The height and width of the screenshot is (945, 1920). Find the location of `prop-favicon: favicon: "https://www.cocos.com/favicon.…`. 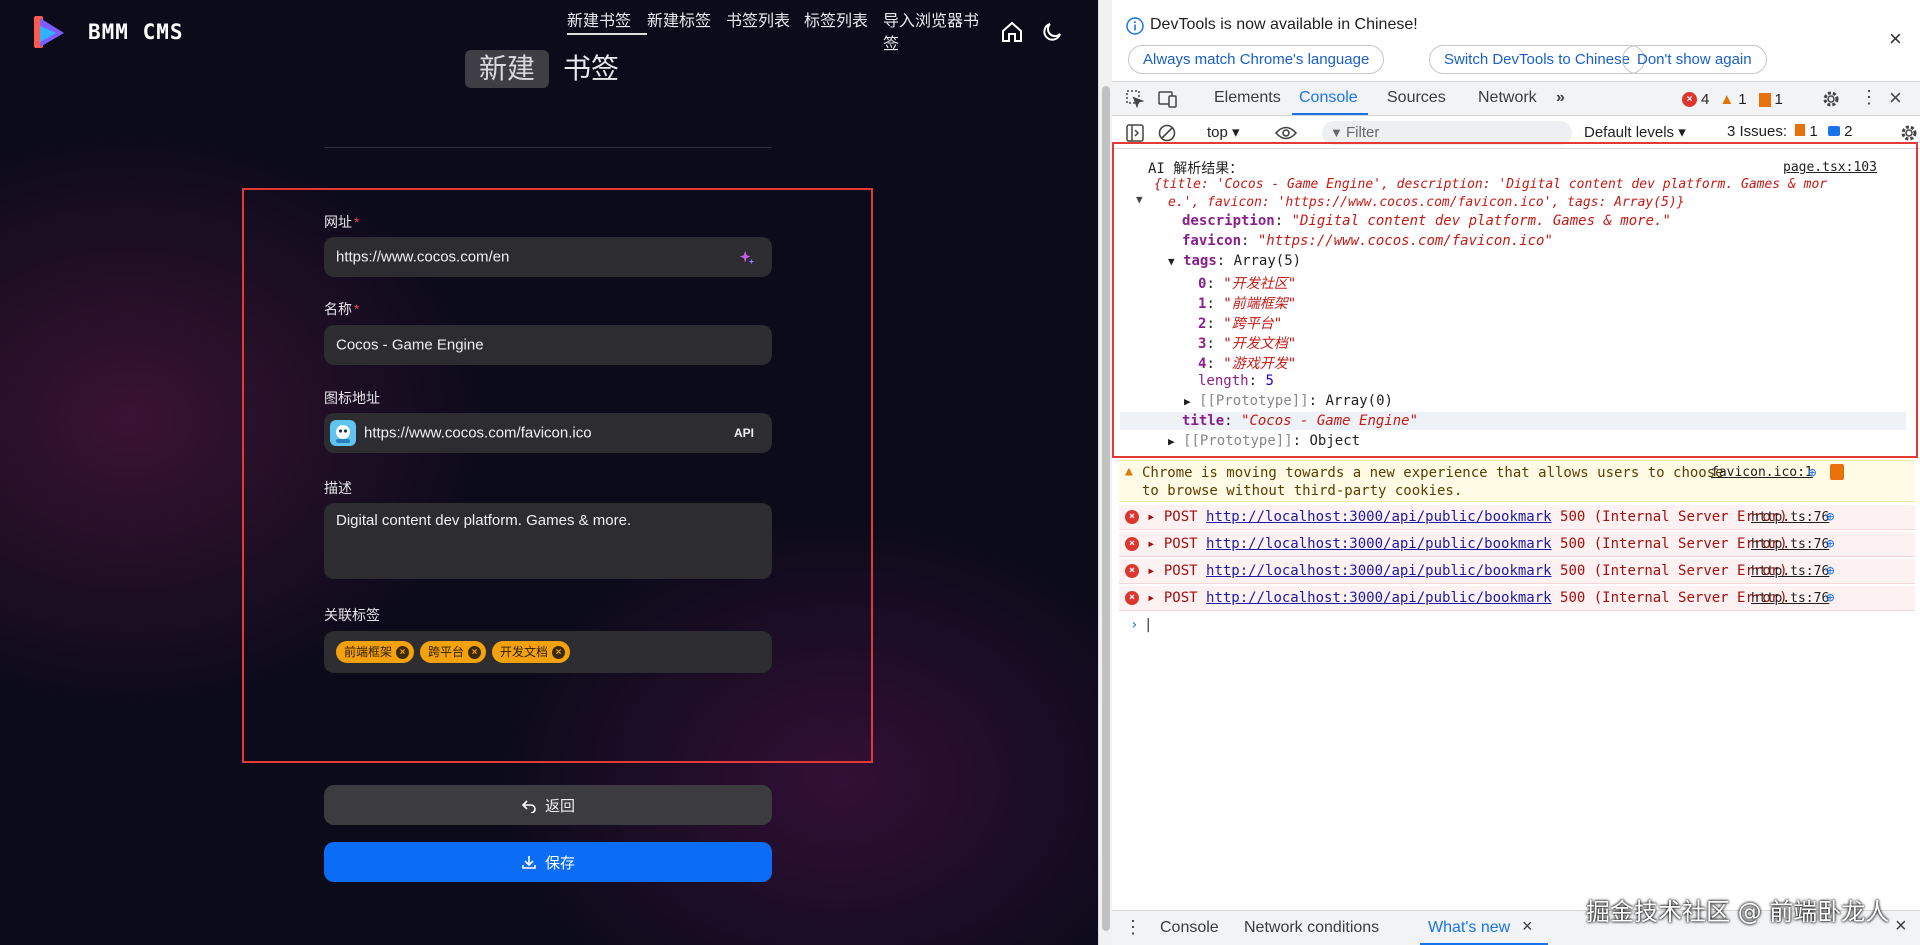

prop-favicon: favicon: "https://www.cocos.com/favicon.… is located at coordinates (1367, 241).